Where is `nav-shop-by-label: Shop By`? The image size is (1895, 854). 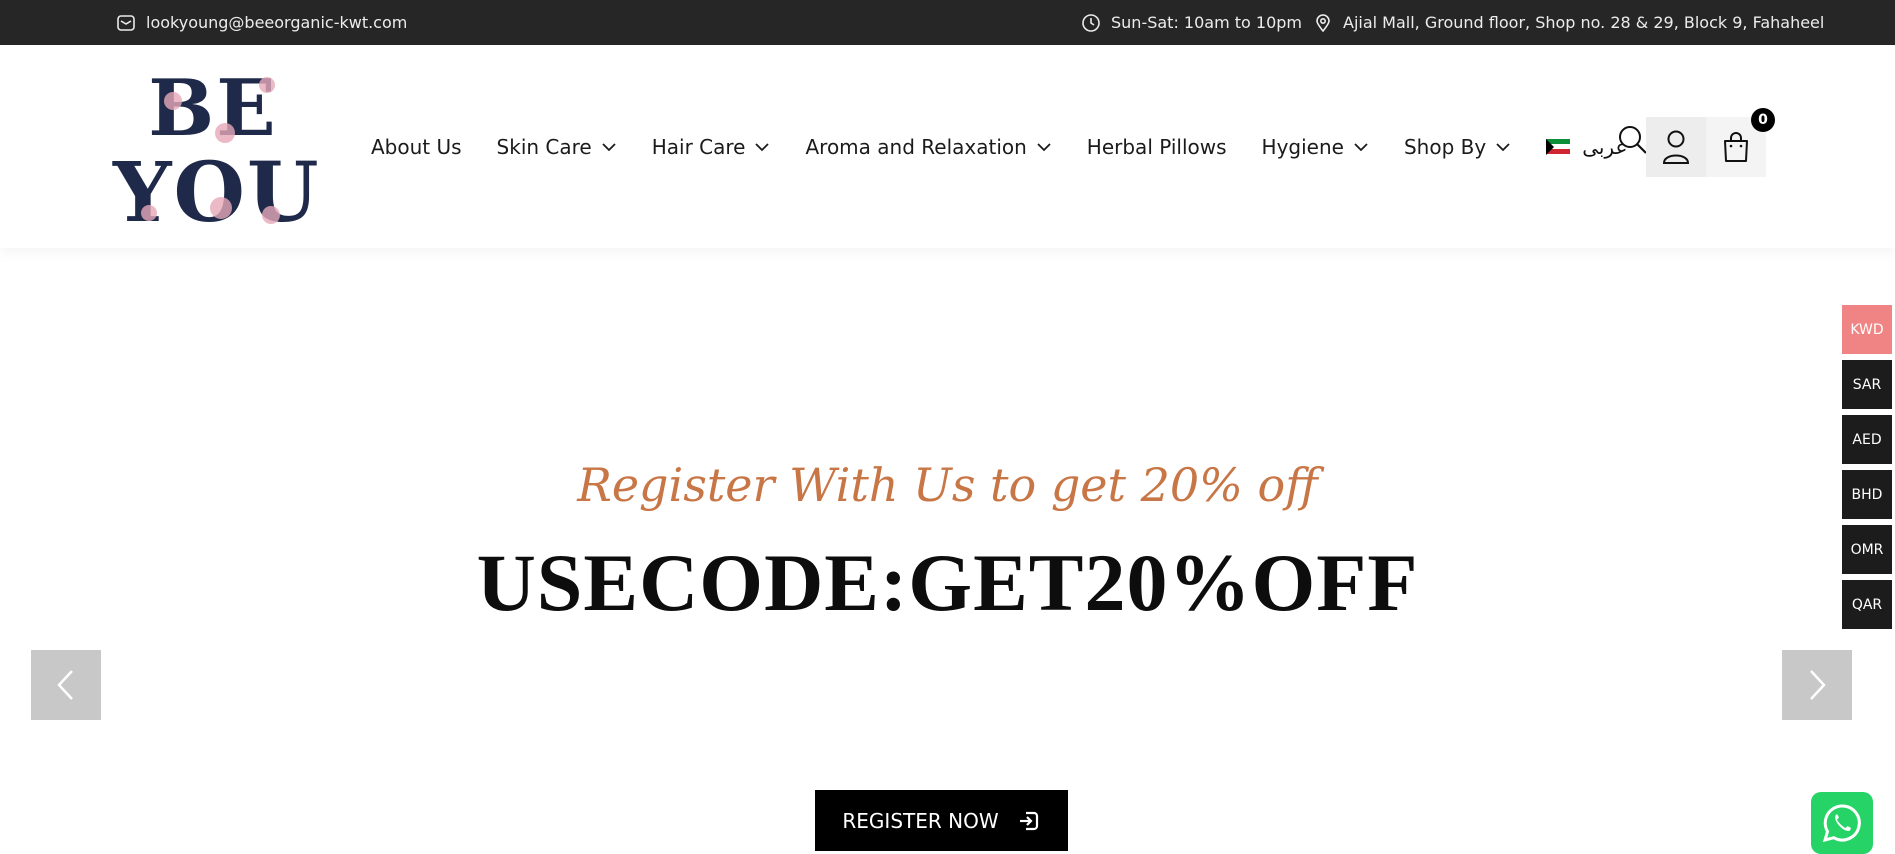 nav-shop-by-label: Shop By is located at coordinates (1445, 147).